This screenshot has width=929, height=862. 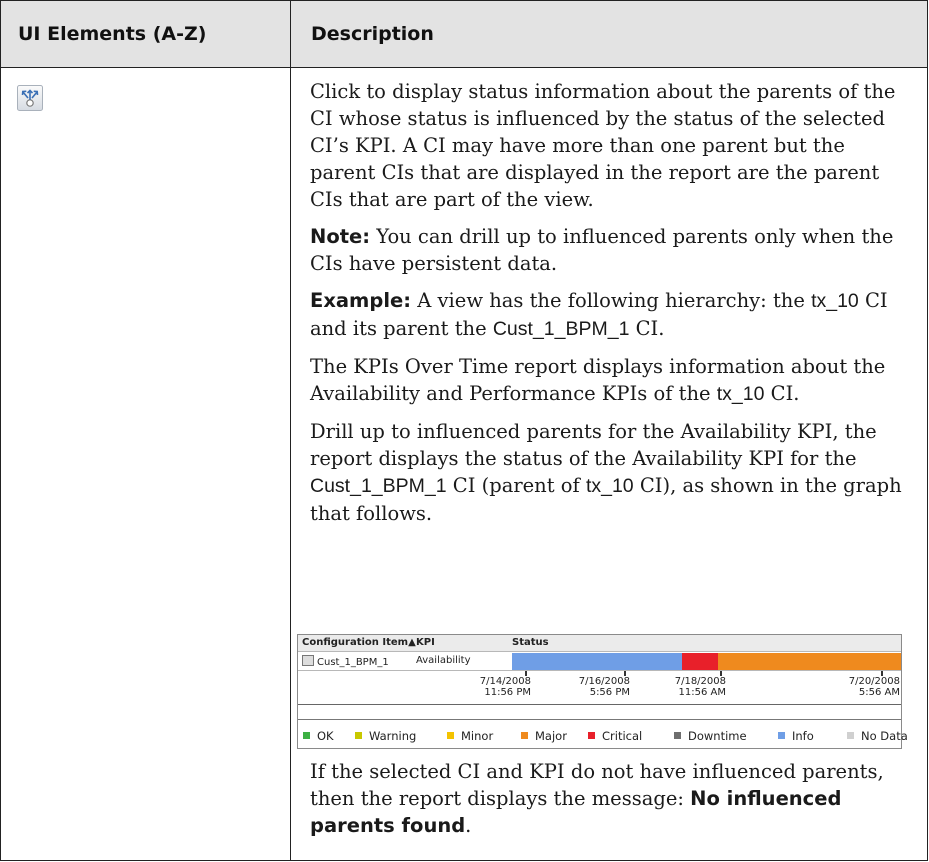 I want to click on table-header-row: UI Elements (A-Z) Description, so click(x=464, y=34).